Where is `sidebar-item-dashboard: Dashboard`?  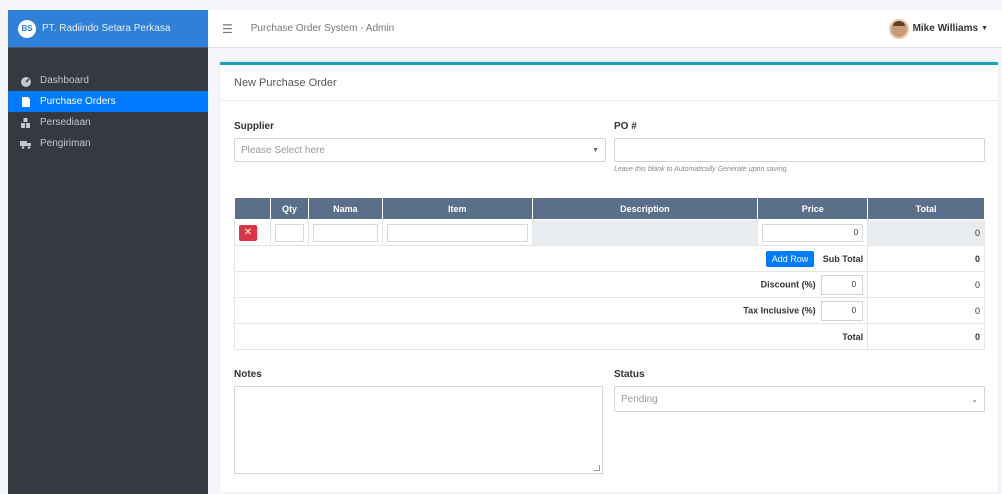
sidebar-item-dashboard: Dashboard is located at coordinates (108, 80).